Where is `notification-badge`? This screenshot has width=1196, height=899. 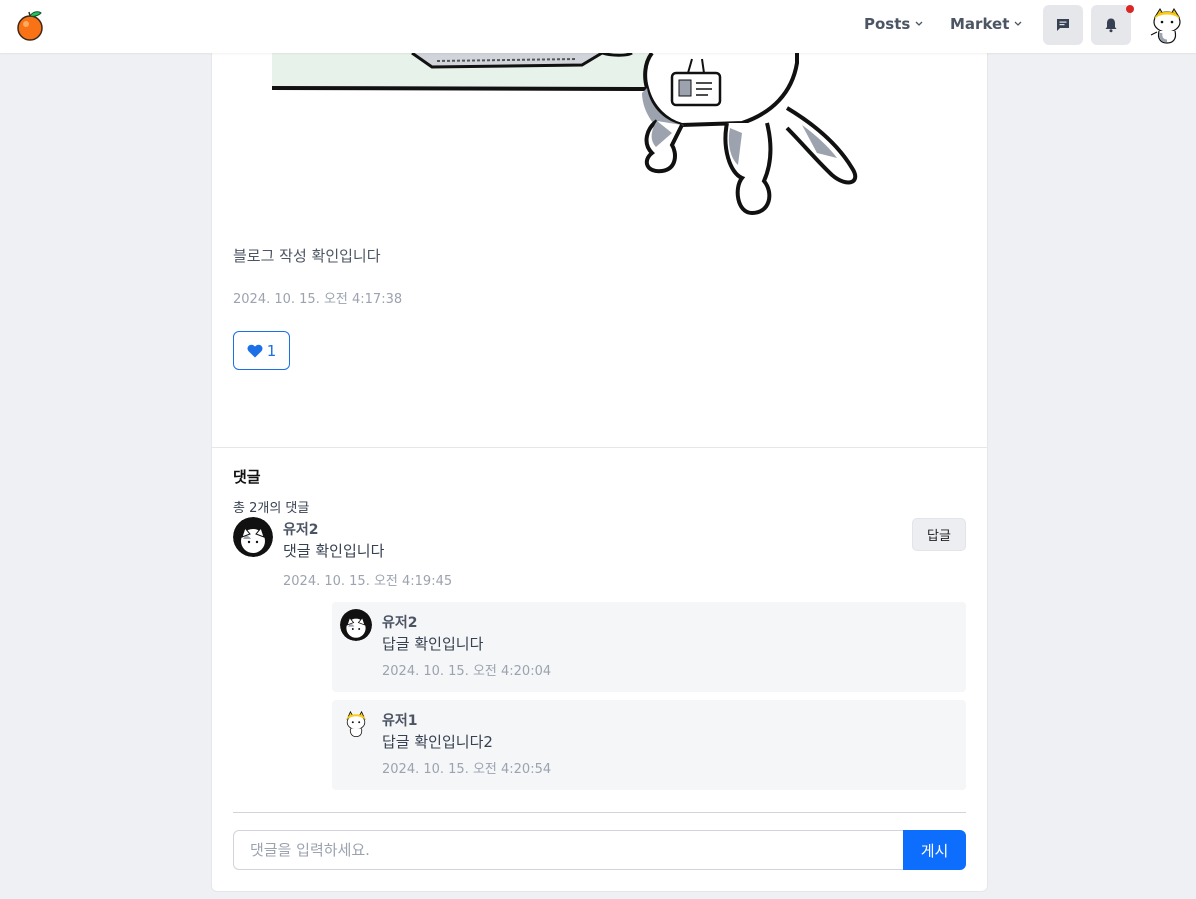
notification-badge is located at coordinates (1130, 9).